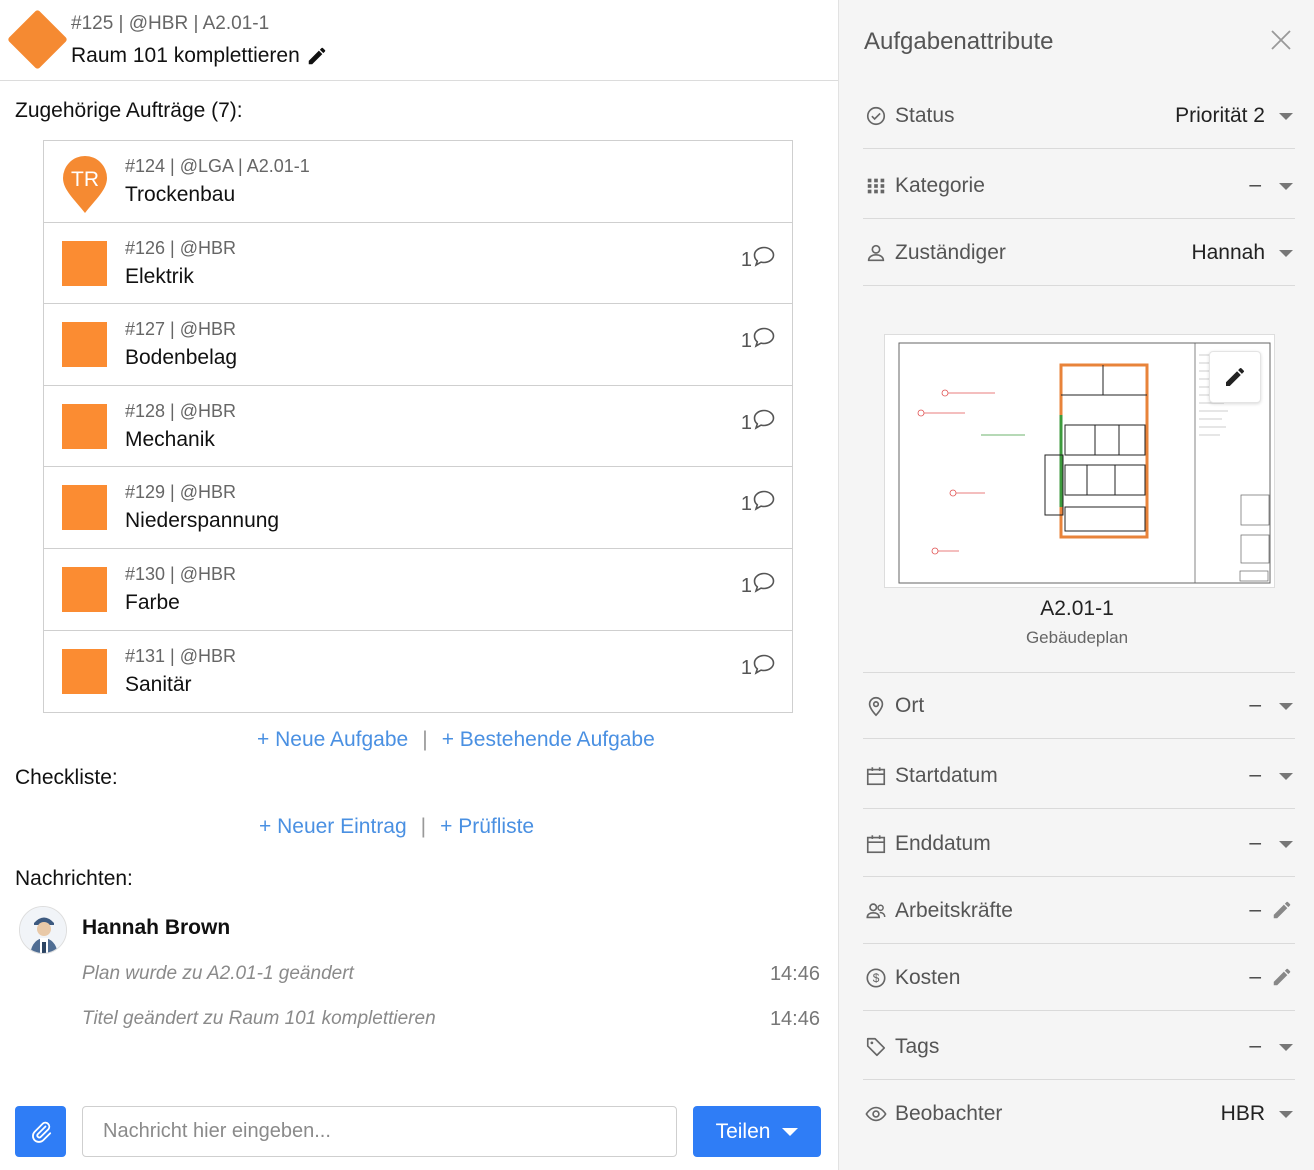 Image resolution: width=1314 pixels, height=1170 pixels. What do you see at coordinates (940, 185) in the screenshot?
I see `attr-label: Kategorie` at bounding box center [940, 185].